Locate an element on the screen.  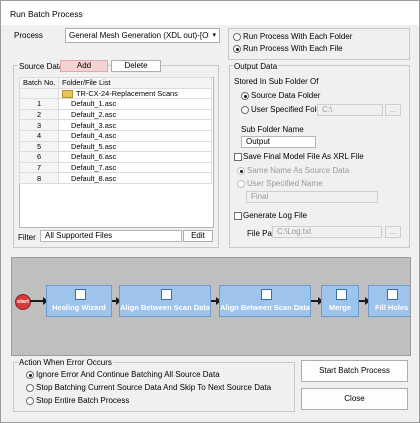
same-name-radio is located at coordinates (241, 171).